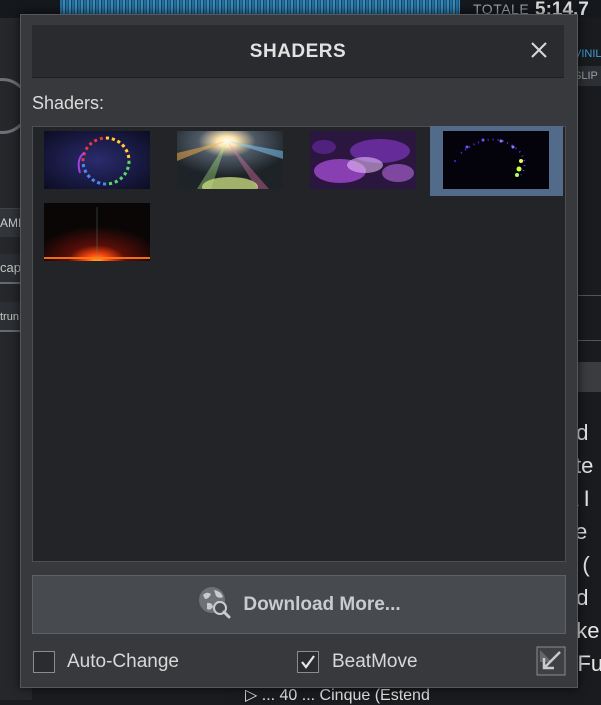 This screenshot has height=705, width=601. I want to click on dialog-titlebar: SHADERS, so click(298, 51).